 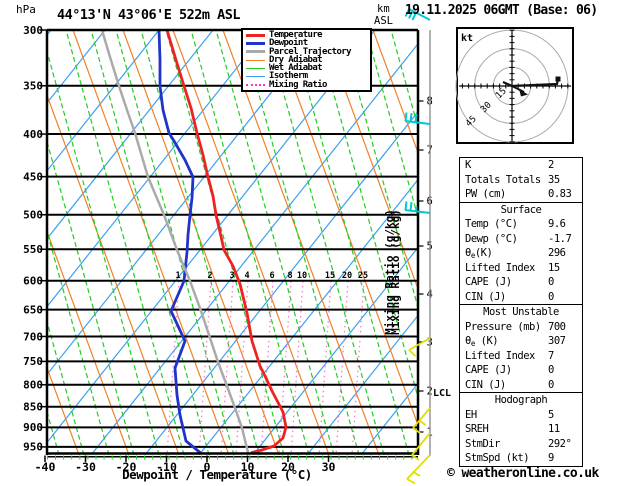 What do you see at coordinates (33, 406) in the screenshot?
I see `pressure-label: 850` at bounding box center [33, 406].